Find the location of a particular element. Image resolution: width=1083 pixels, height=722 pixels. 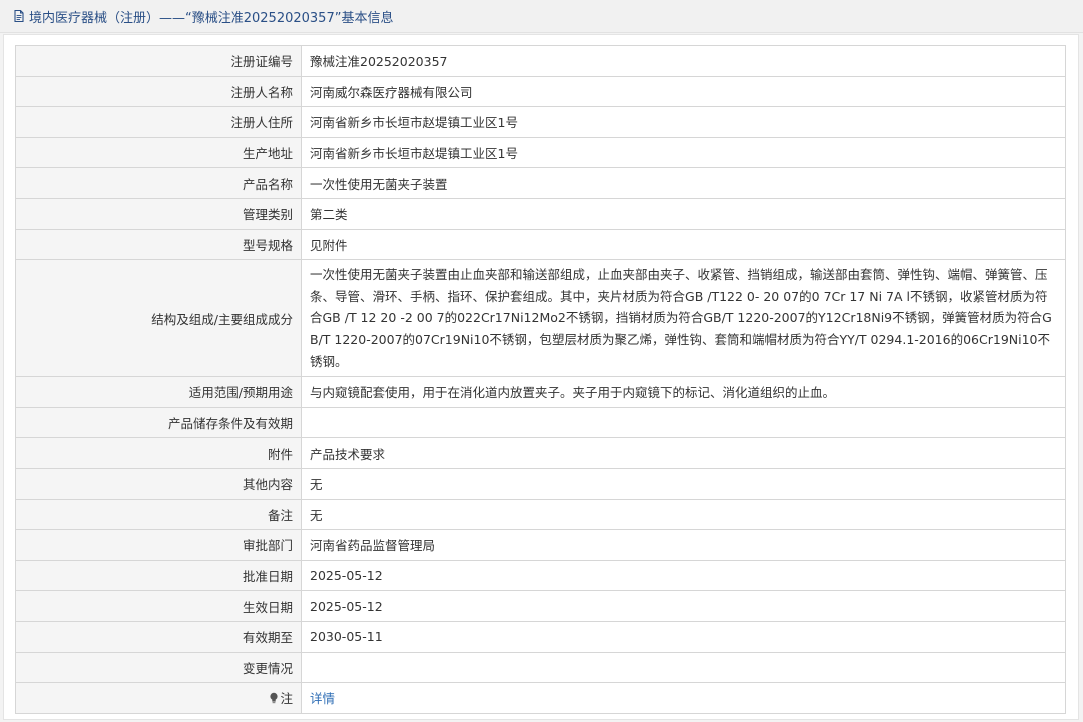

row-label: 生产地址 is located at coordinates (158, 152).